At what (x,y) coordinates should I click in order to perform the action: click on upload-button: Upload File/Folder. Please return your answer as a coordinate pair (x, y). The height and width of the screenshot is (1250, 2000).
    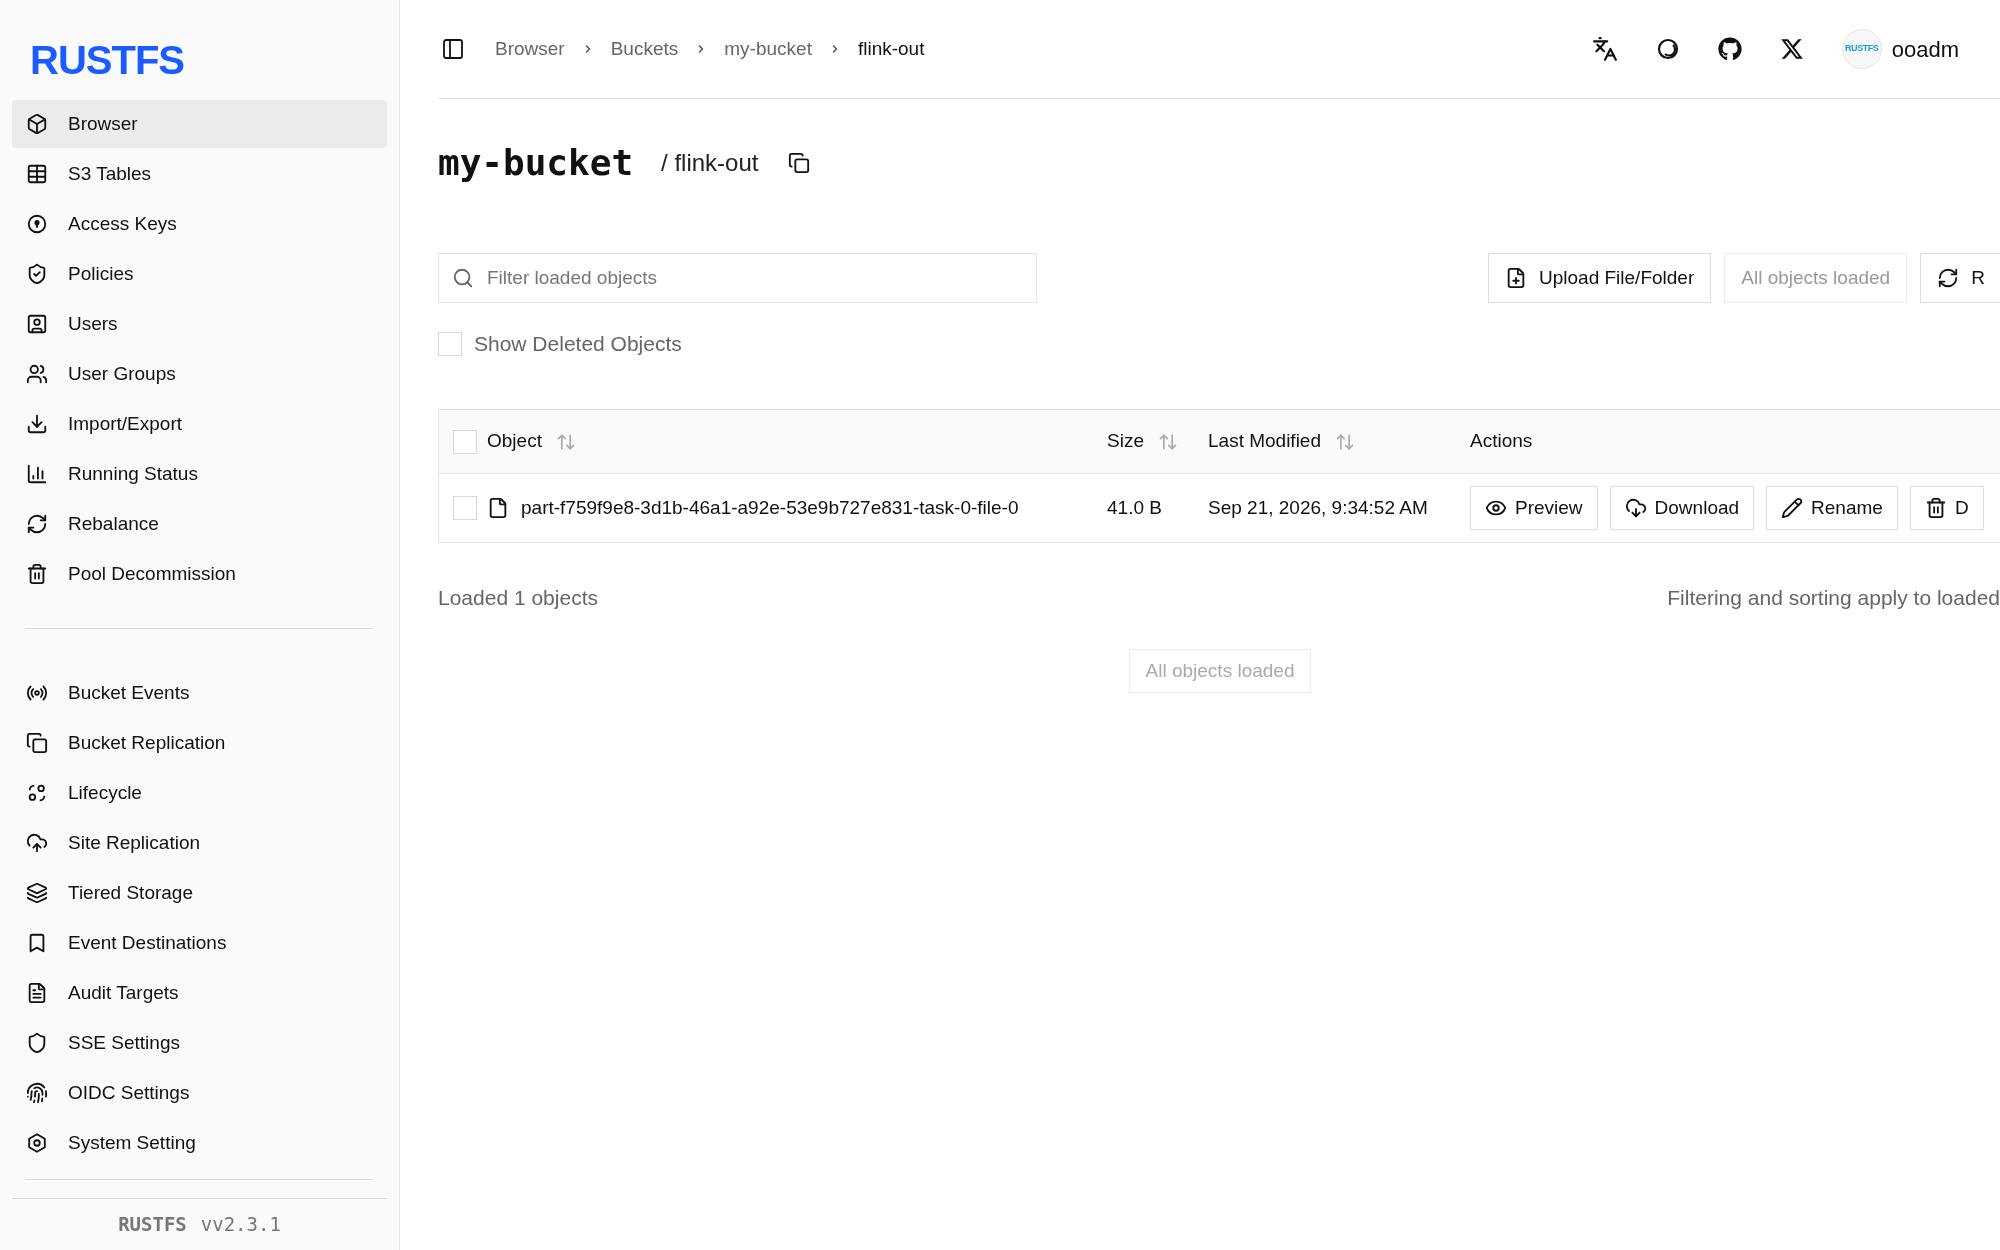
    Looking at the image, I should click on (1600, 278).